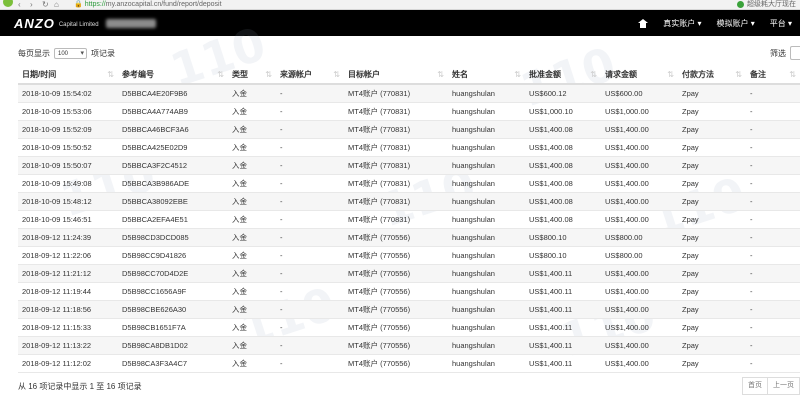  What do you see at coordinates (639, 75) in the screenshot?
I see `column-header-requested-amount: 请求金额 ⇅` at bounding box center [639, 75].